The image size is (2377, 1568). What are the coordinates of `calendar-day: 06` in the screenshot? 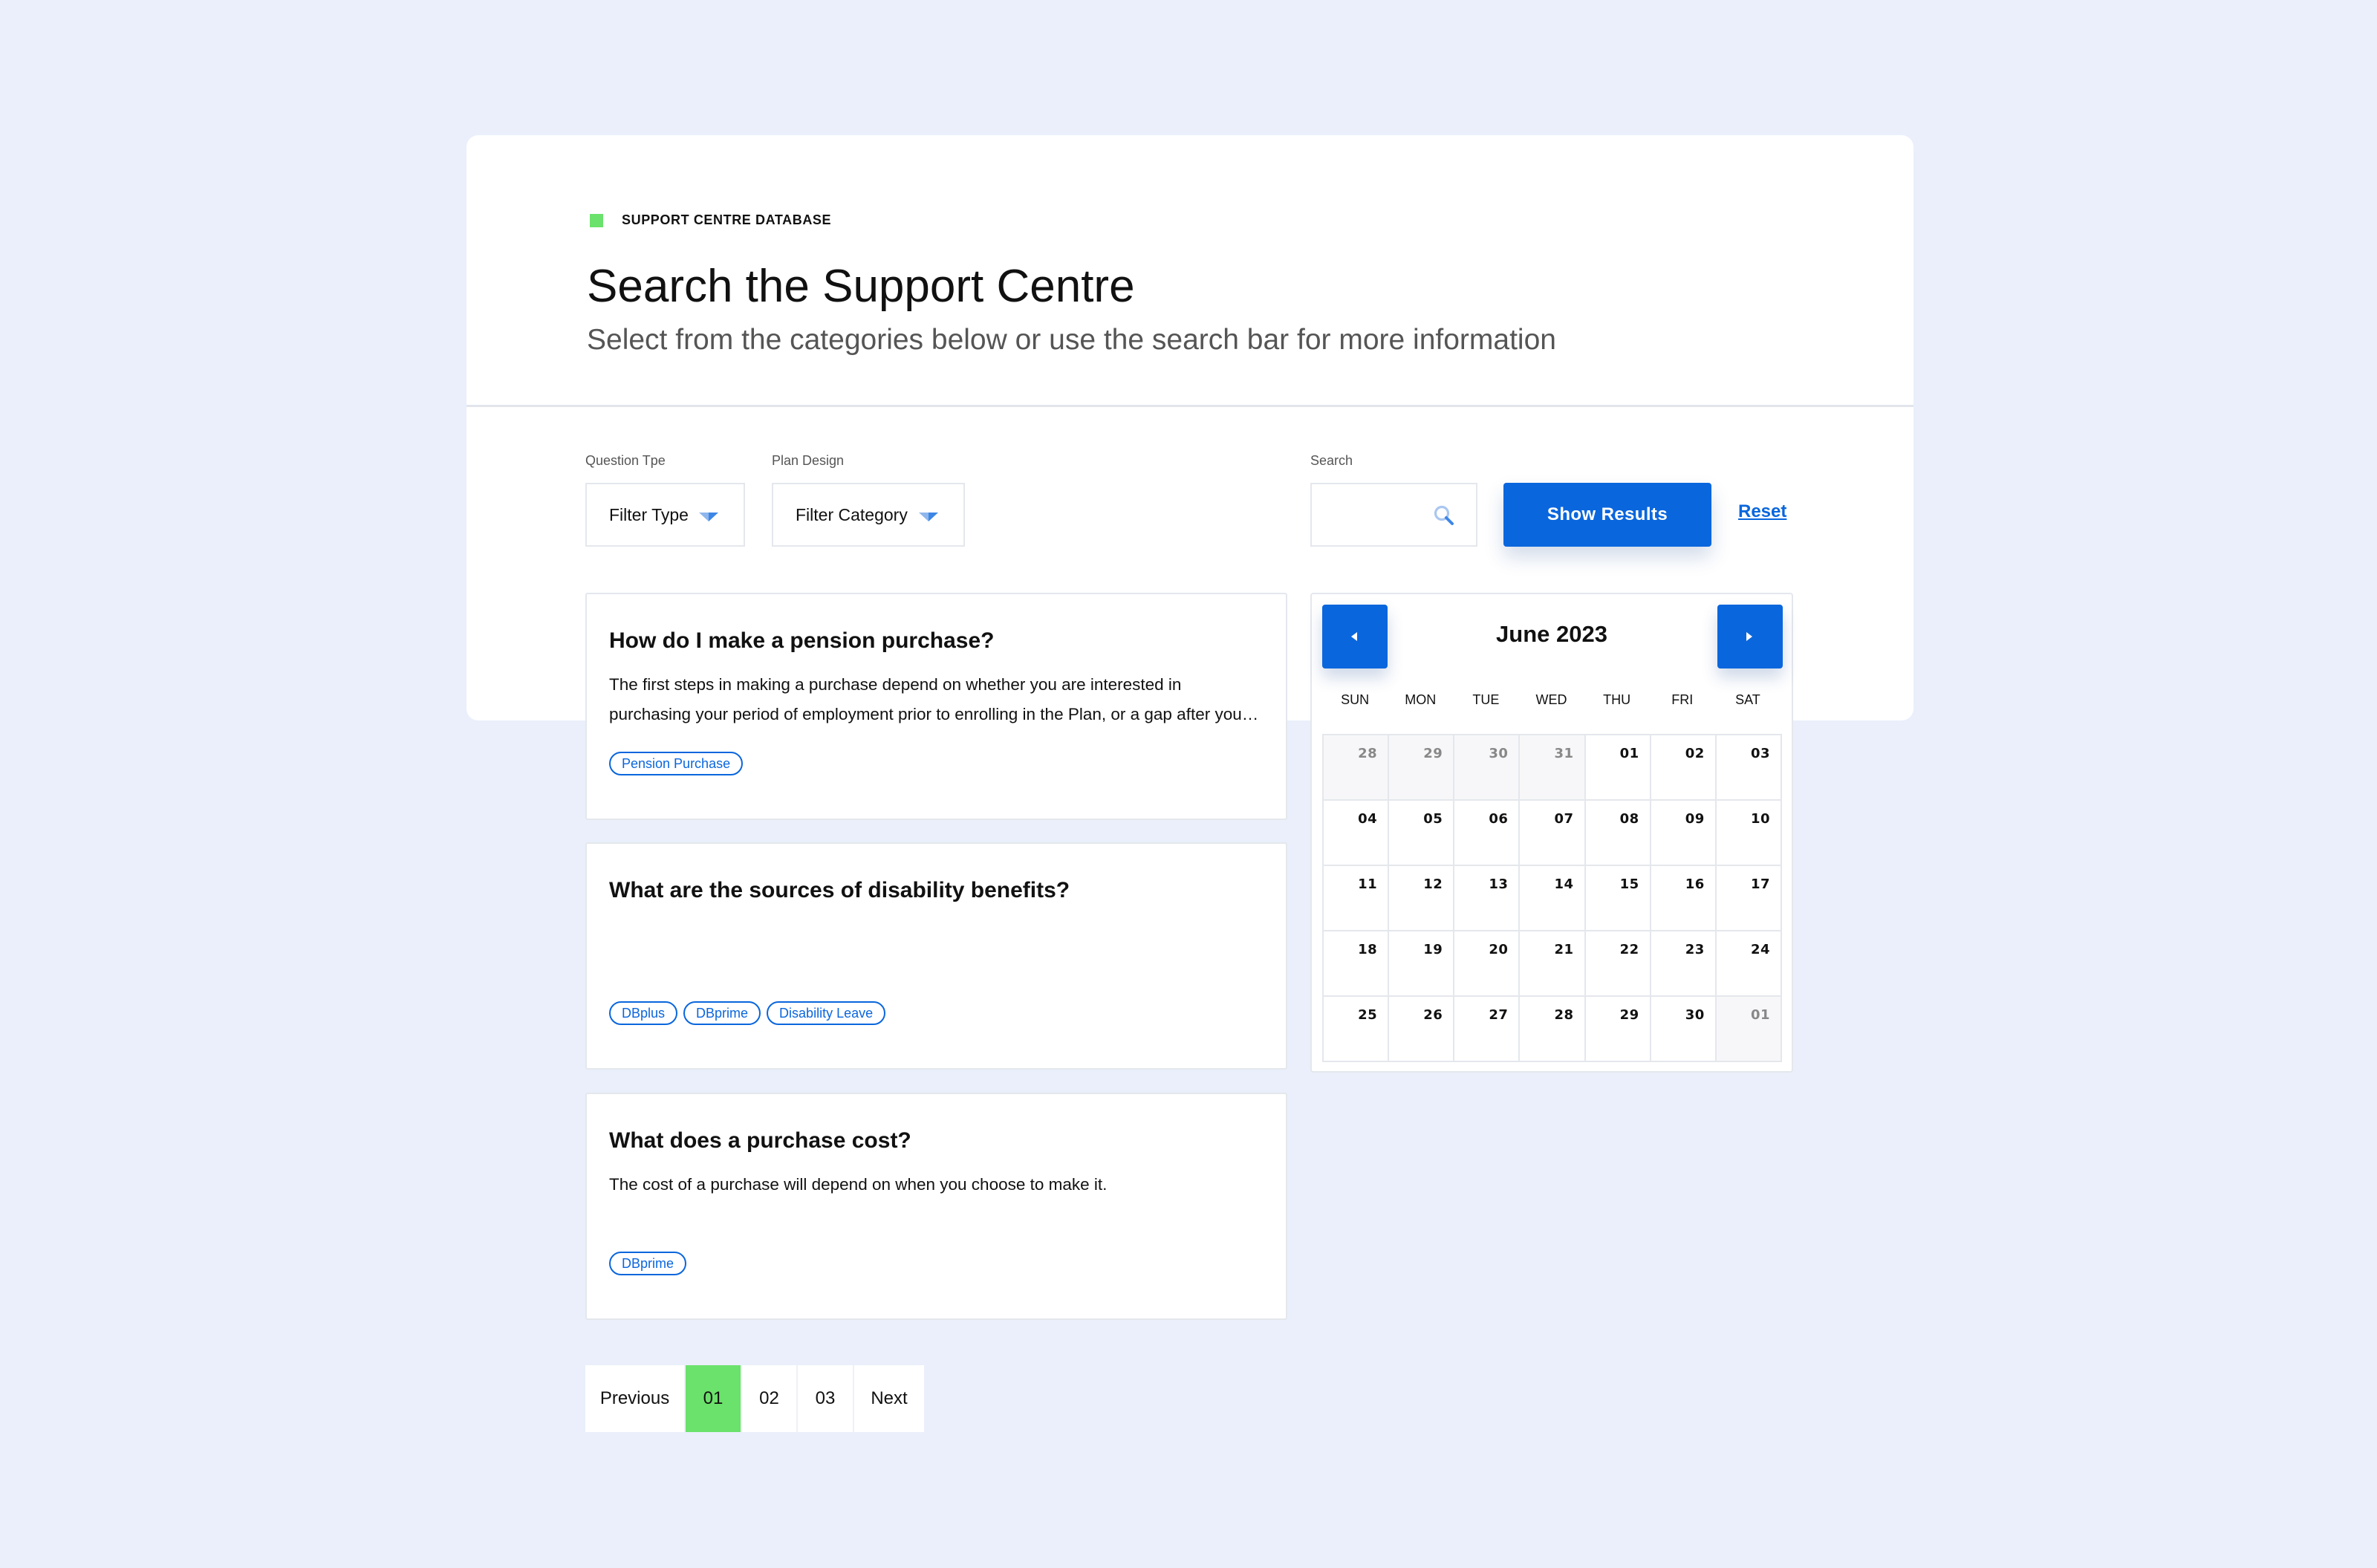 It's located at (1487, 834).